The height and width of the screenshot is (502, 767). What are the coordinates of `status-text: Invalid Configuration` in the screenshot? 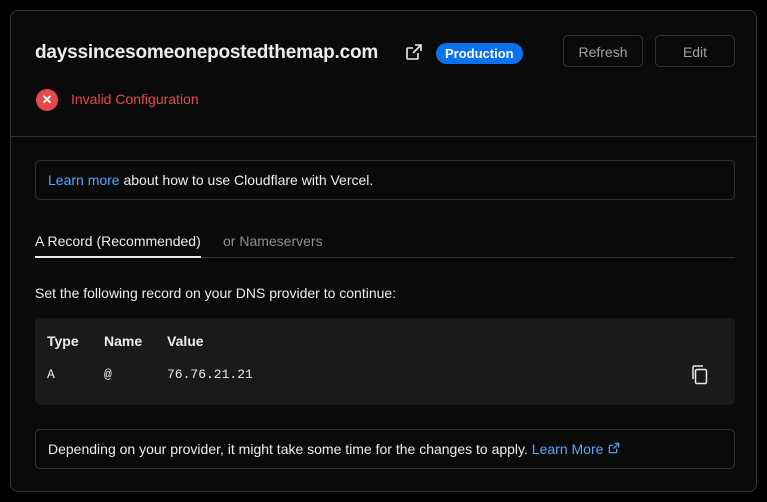 It's located at (135, 99).